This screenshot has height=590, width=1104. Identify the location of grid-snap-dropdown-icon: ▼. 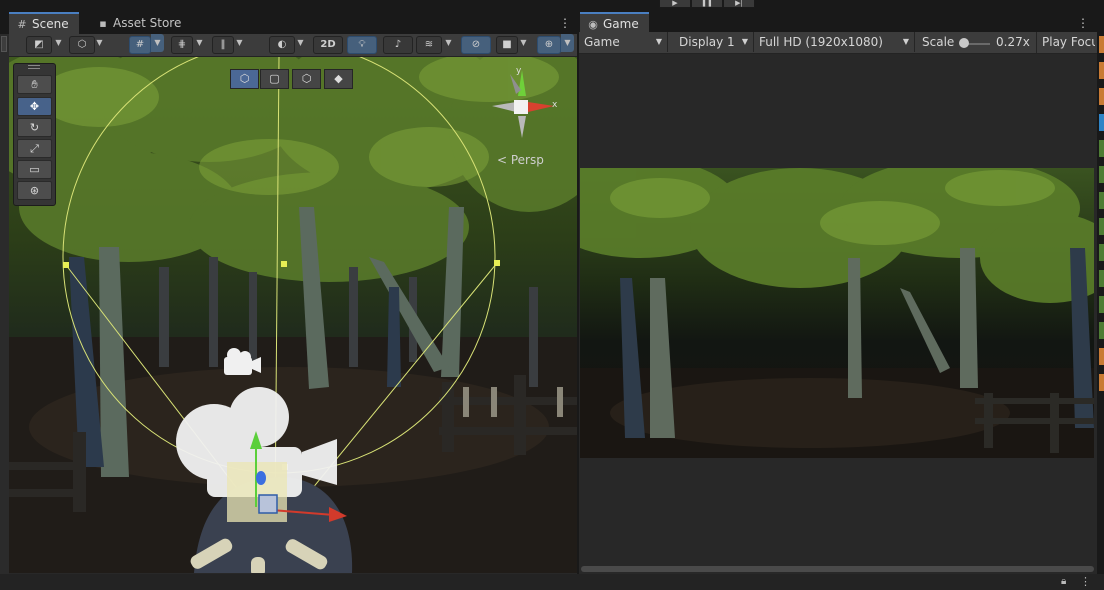
(157, 43).